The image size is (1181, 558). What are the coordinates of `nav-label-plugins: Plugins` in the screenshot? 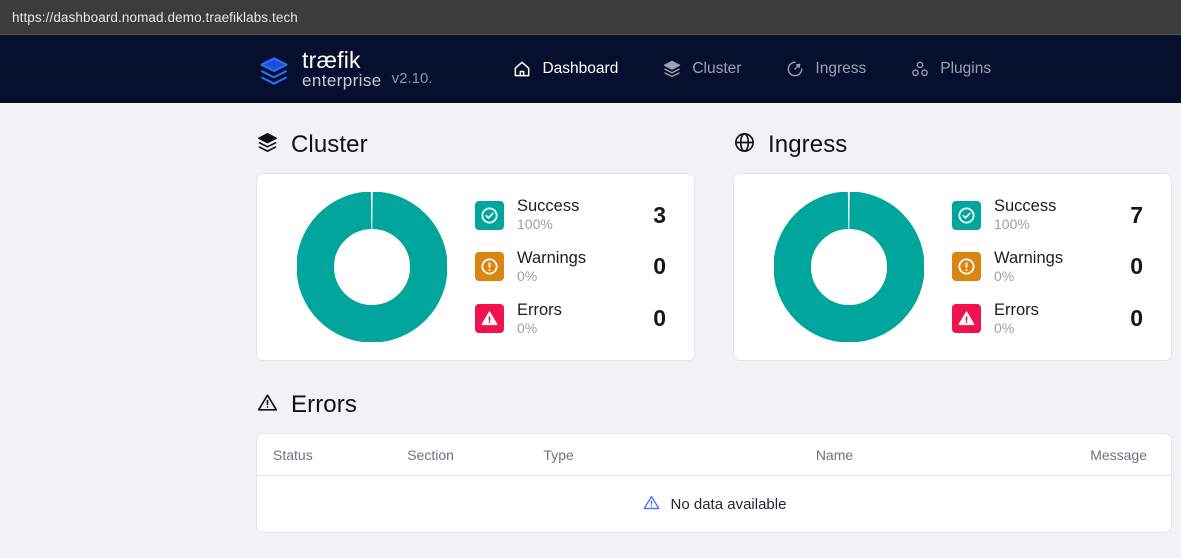 It's located at (966, 68).